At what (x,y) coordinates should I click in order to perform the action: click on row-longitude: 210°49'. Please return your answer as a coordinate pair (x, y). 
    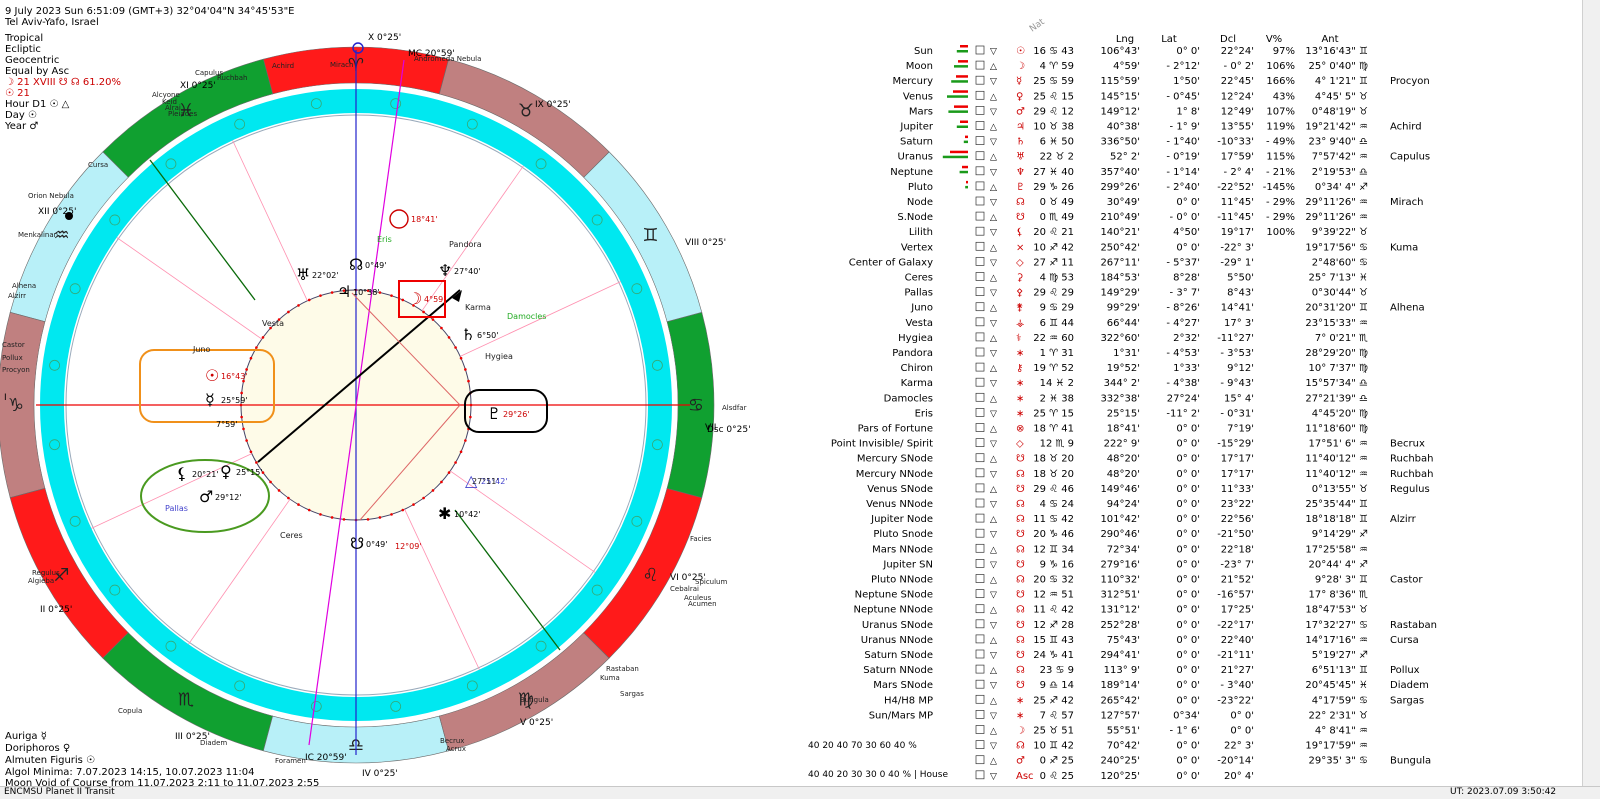
    Looking at the image, I should click on (1120, 217).